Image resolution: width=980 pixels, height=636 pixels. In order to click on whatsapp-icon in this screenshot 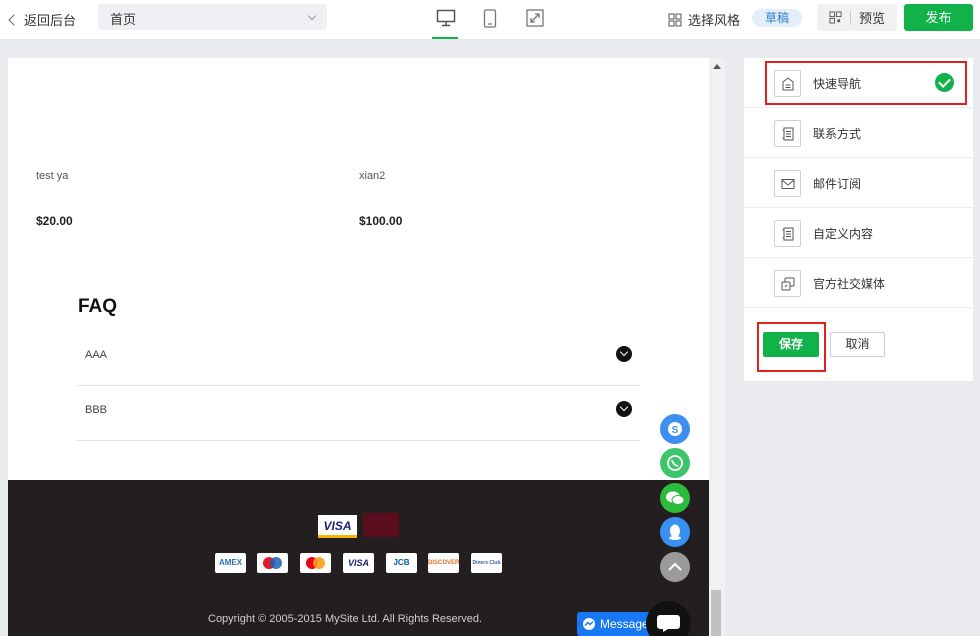, I will do `click(675, 463)`.